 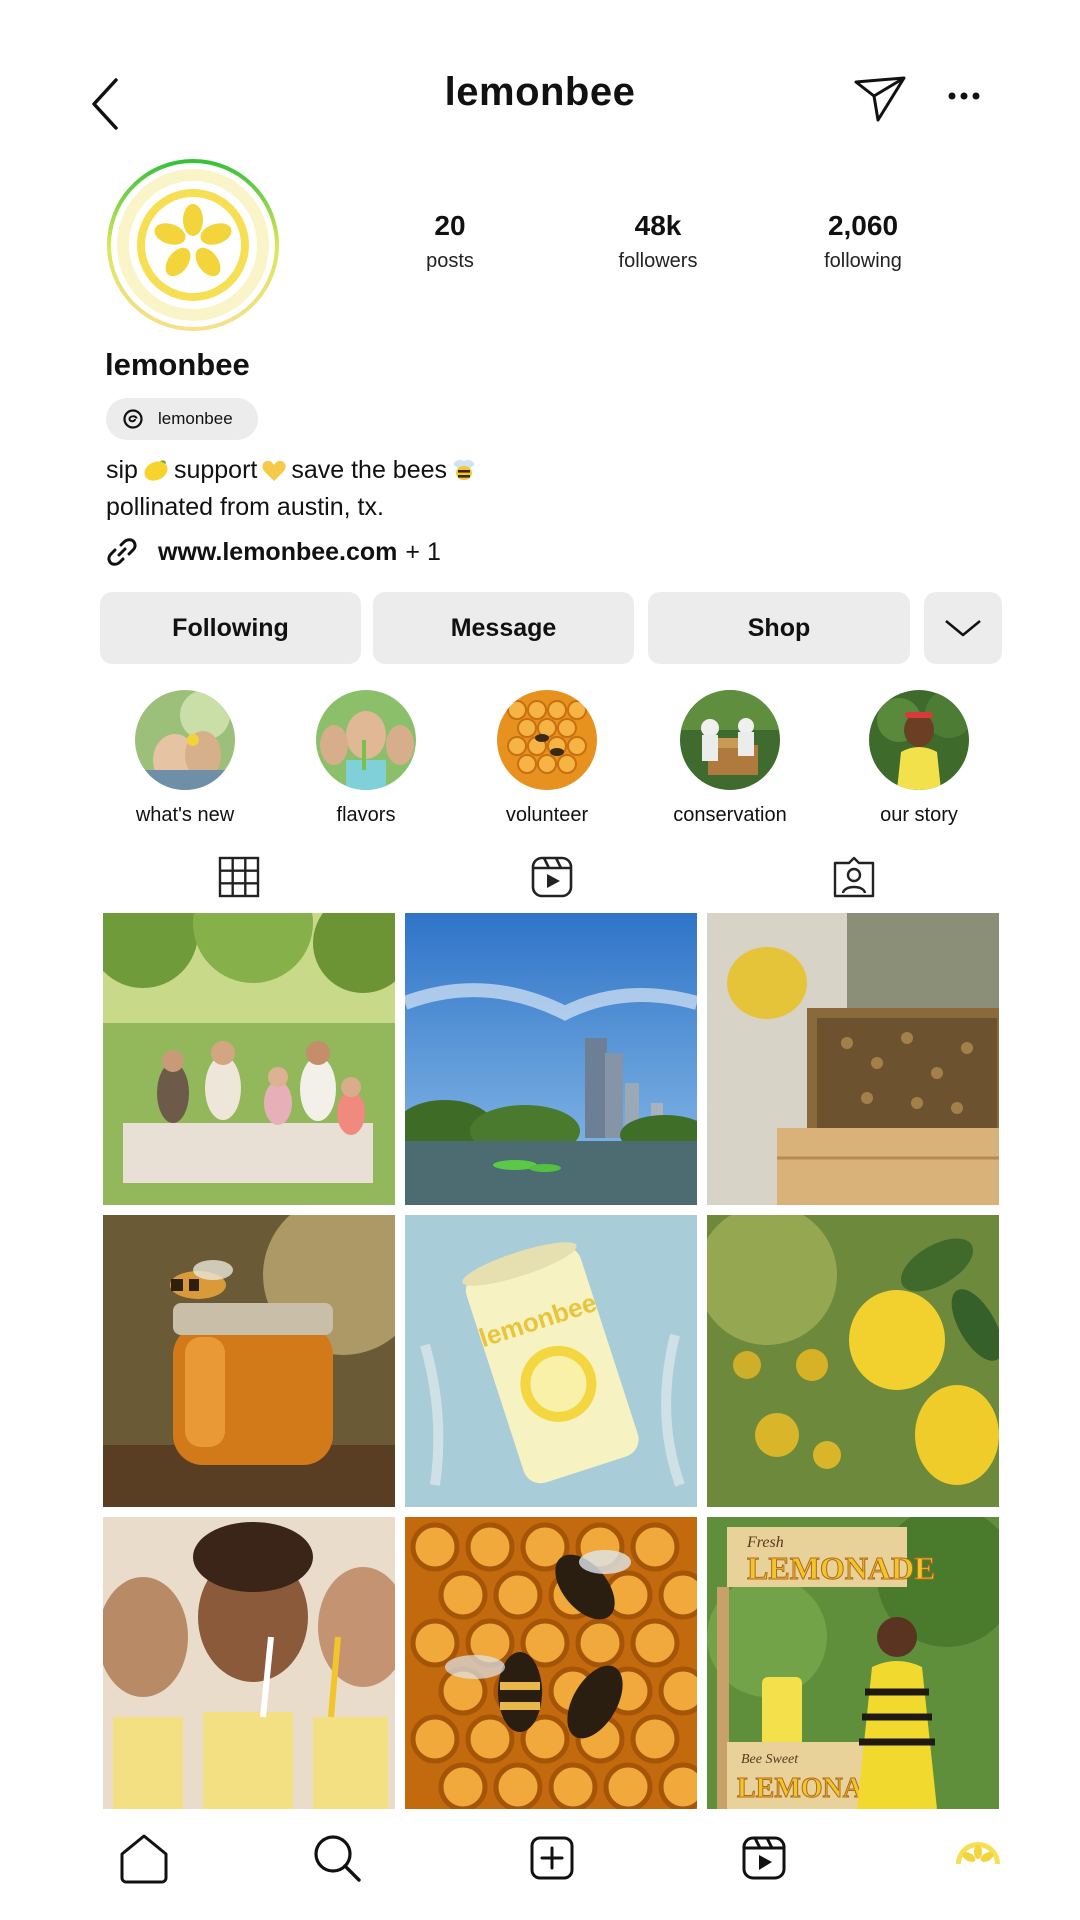 I want to click on post-honey-jar, so click(x=249, y=1361).